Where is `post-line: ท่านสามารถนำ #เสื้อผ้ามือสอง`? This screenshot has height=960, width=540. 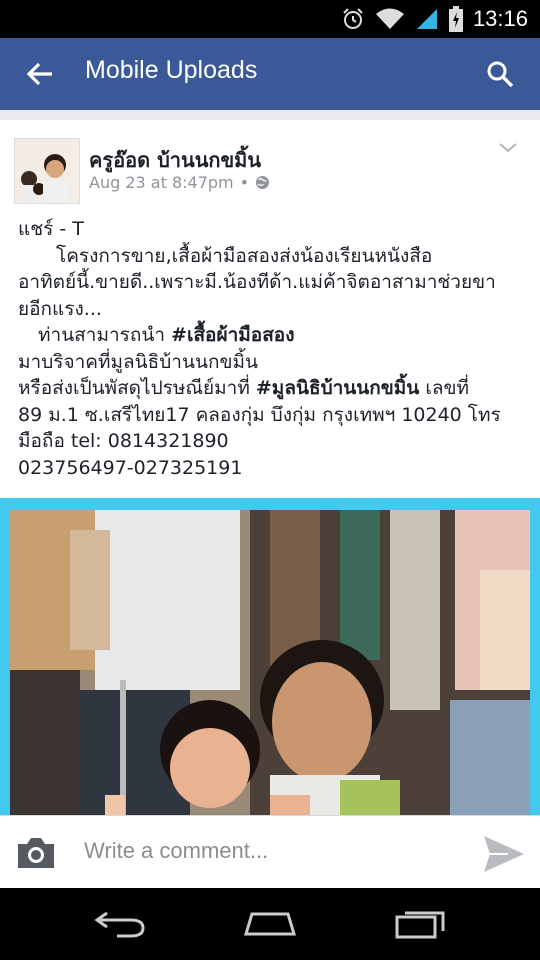
post-line: ท่านสามารถนำ #เสื้อผ้ามือสอง is located at coordinates (271, 335).